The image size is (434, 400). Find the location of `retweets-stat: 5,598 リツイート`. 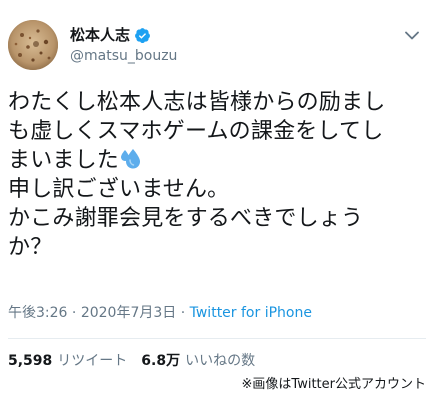

retweets-stat: 5,598 リツイート is located at coordinates (67, 361).